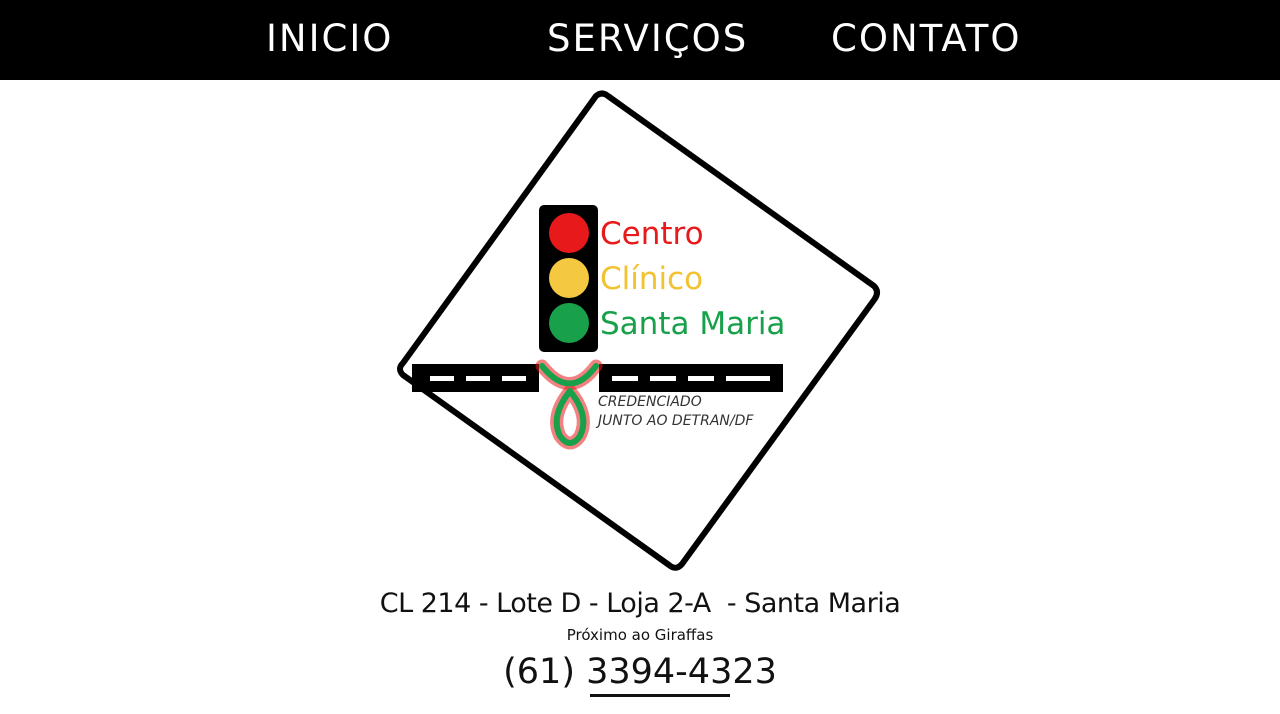  I want to click on nav-link-inicio: INICIO, so click(329, 39).